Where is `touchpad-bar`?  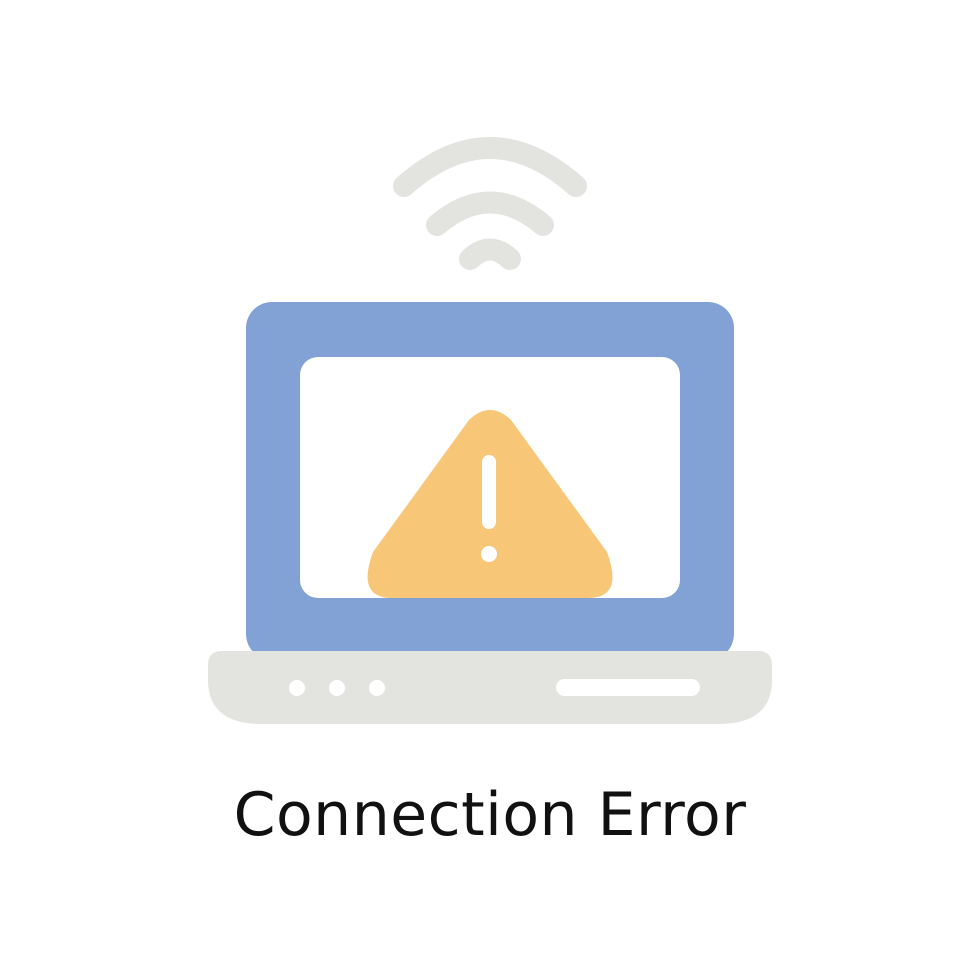
touchpad-bar is located at coordinates (628, 687).